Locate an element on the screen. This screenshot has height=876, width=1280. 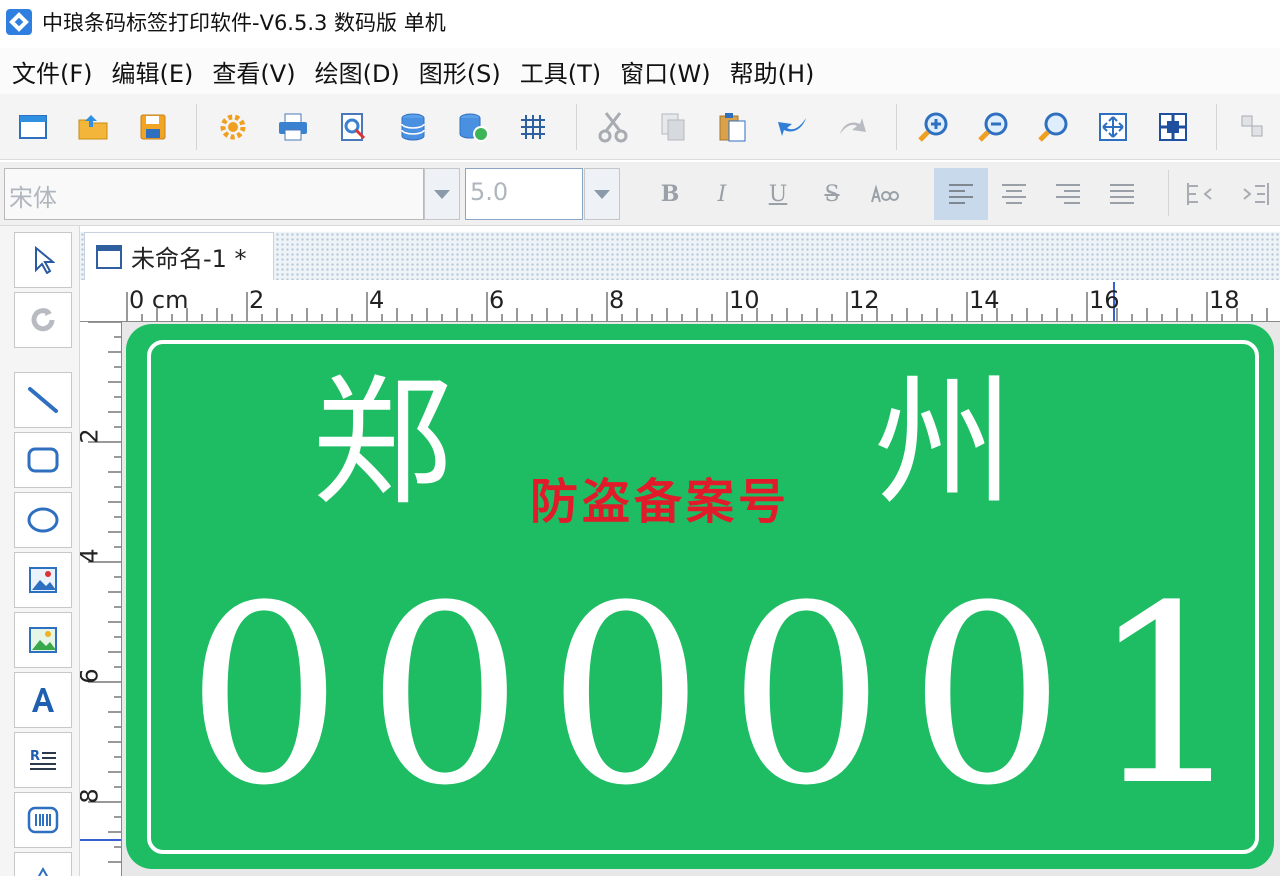
save-icon is located at coordinates (153, 127).